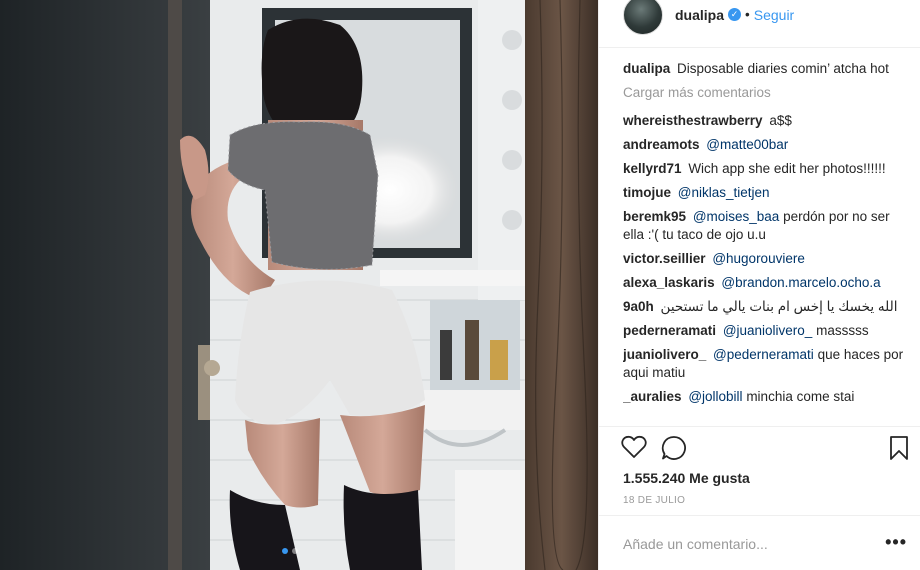 The width and height of the screenshot is (920, 570). I want to click on post-date: 18 DE JULIO, so click(654, 500).